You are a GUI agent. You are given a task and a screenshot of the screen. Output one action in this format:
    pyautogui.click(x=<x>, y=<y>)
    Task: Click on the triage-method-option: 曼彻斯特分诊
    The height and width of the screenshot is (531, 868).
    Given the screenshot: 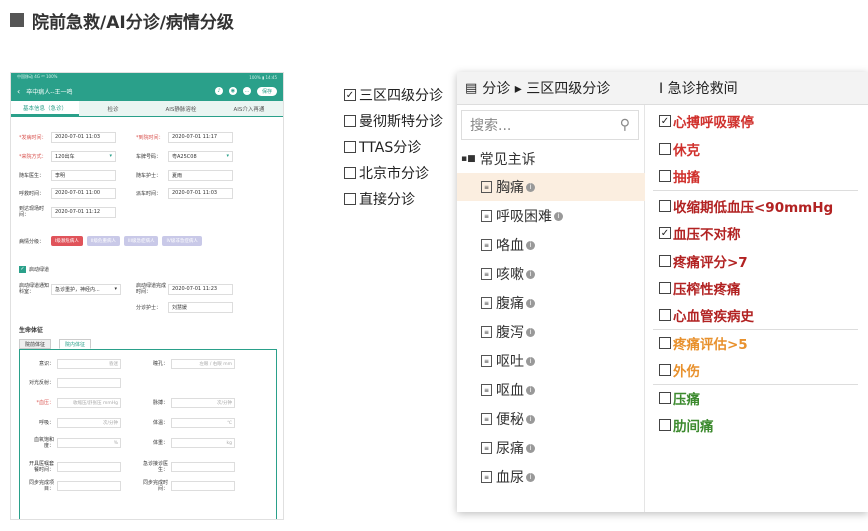 What is the action you would take?
    pyautogui.click(x=399, y=121)
    